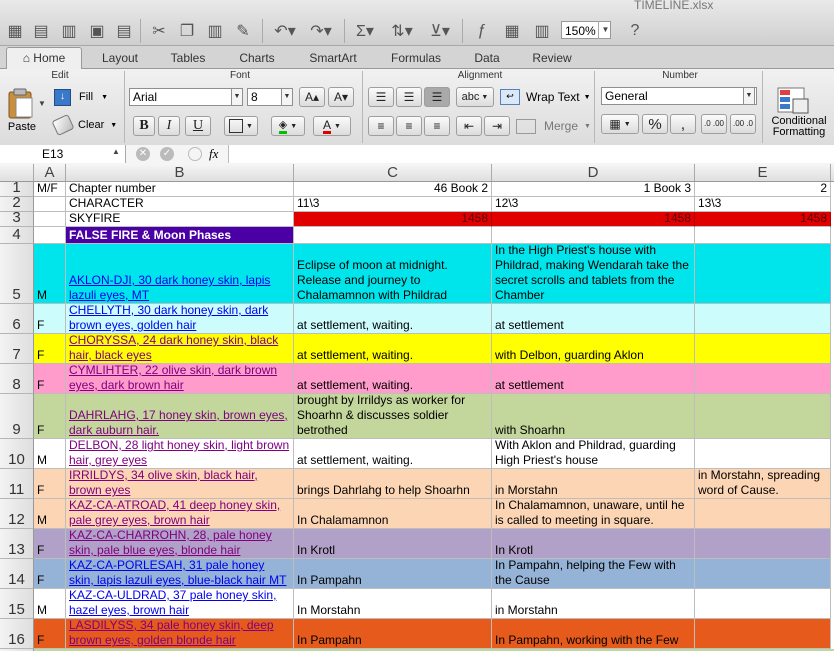 The height and width of the screenshot is (651, 834). What do you see at coordinates (180, 235) in the screenshot?
I see `cell-b: FALSE FIRE & Moon Phases` at bounding box center [180, 235].